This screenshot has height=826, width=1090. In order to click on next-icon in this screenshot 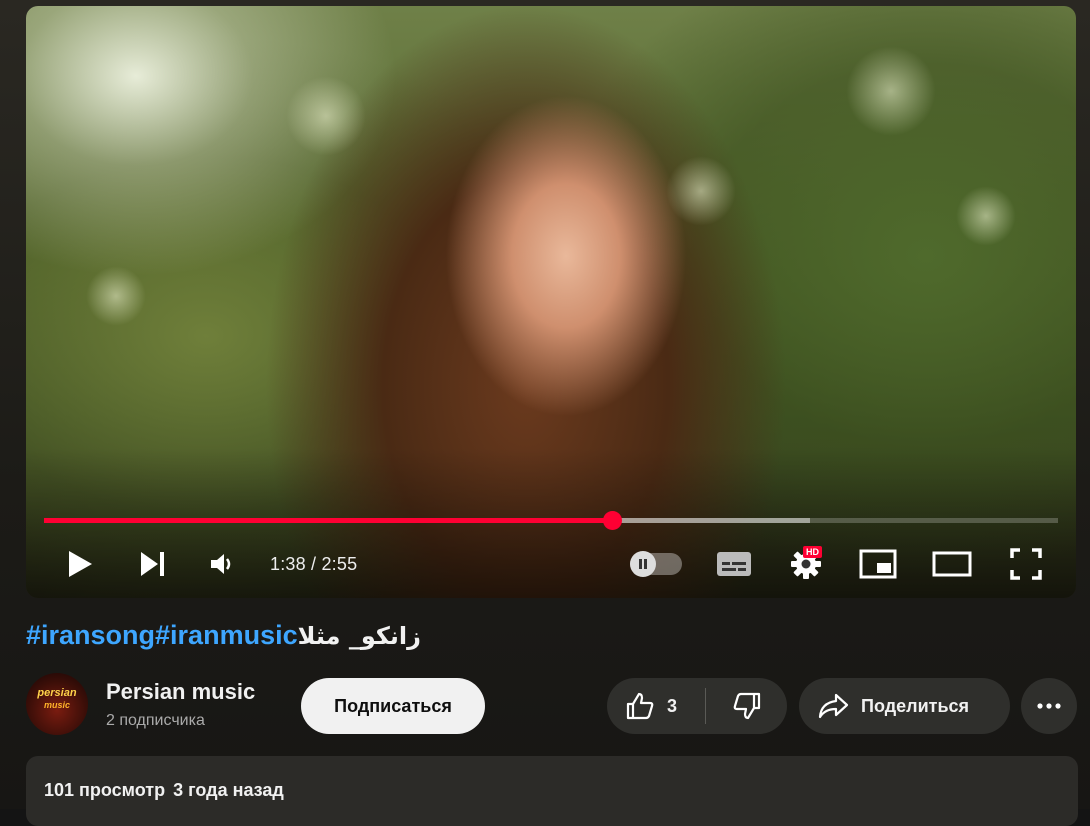, I will do `click(152, 564)`.